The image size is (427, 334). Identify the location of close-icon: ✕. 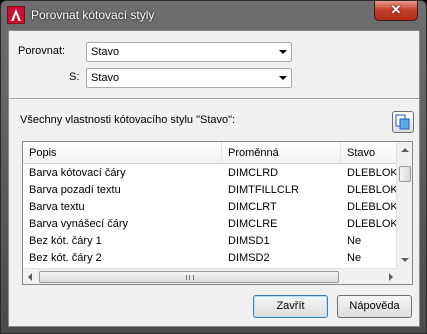
(396, 9).